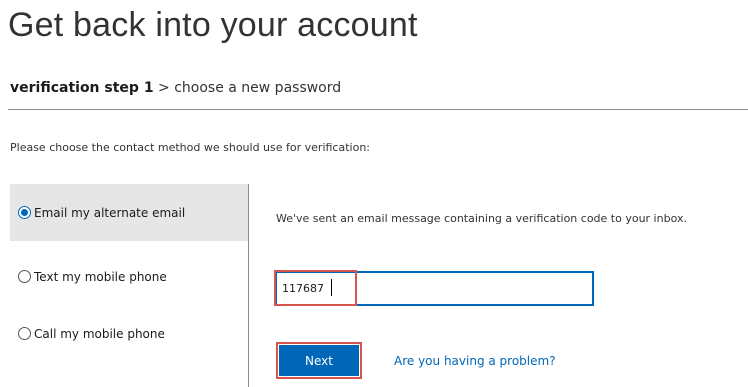  Describe the element at coordinates (110, 212) in the screenshot. I see `method-label: Email my alternate email` at that location.